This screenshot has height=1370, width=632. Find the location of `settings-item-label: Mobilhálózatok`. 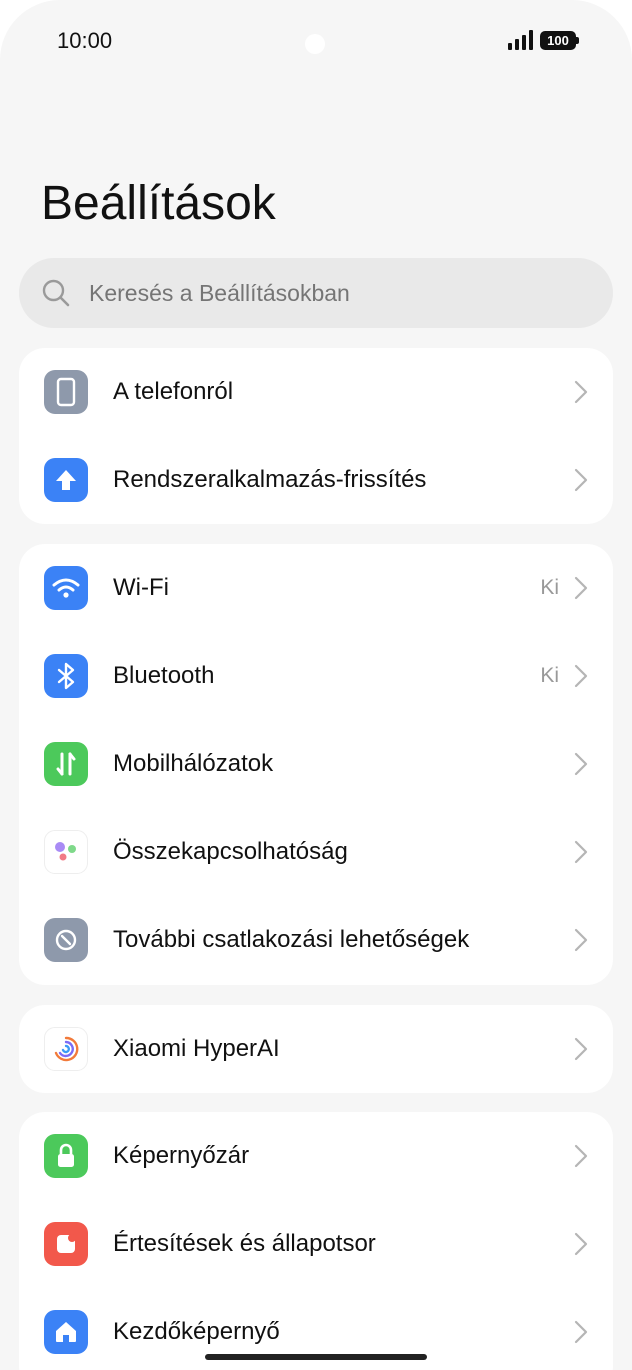

settings-item-label: Mobilhálózatok is located at coordinates (193, 763).